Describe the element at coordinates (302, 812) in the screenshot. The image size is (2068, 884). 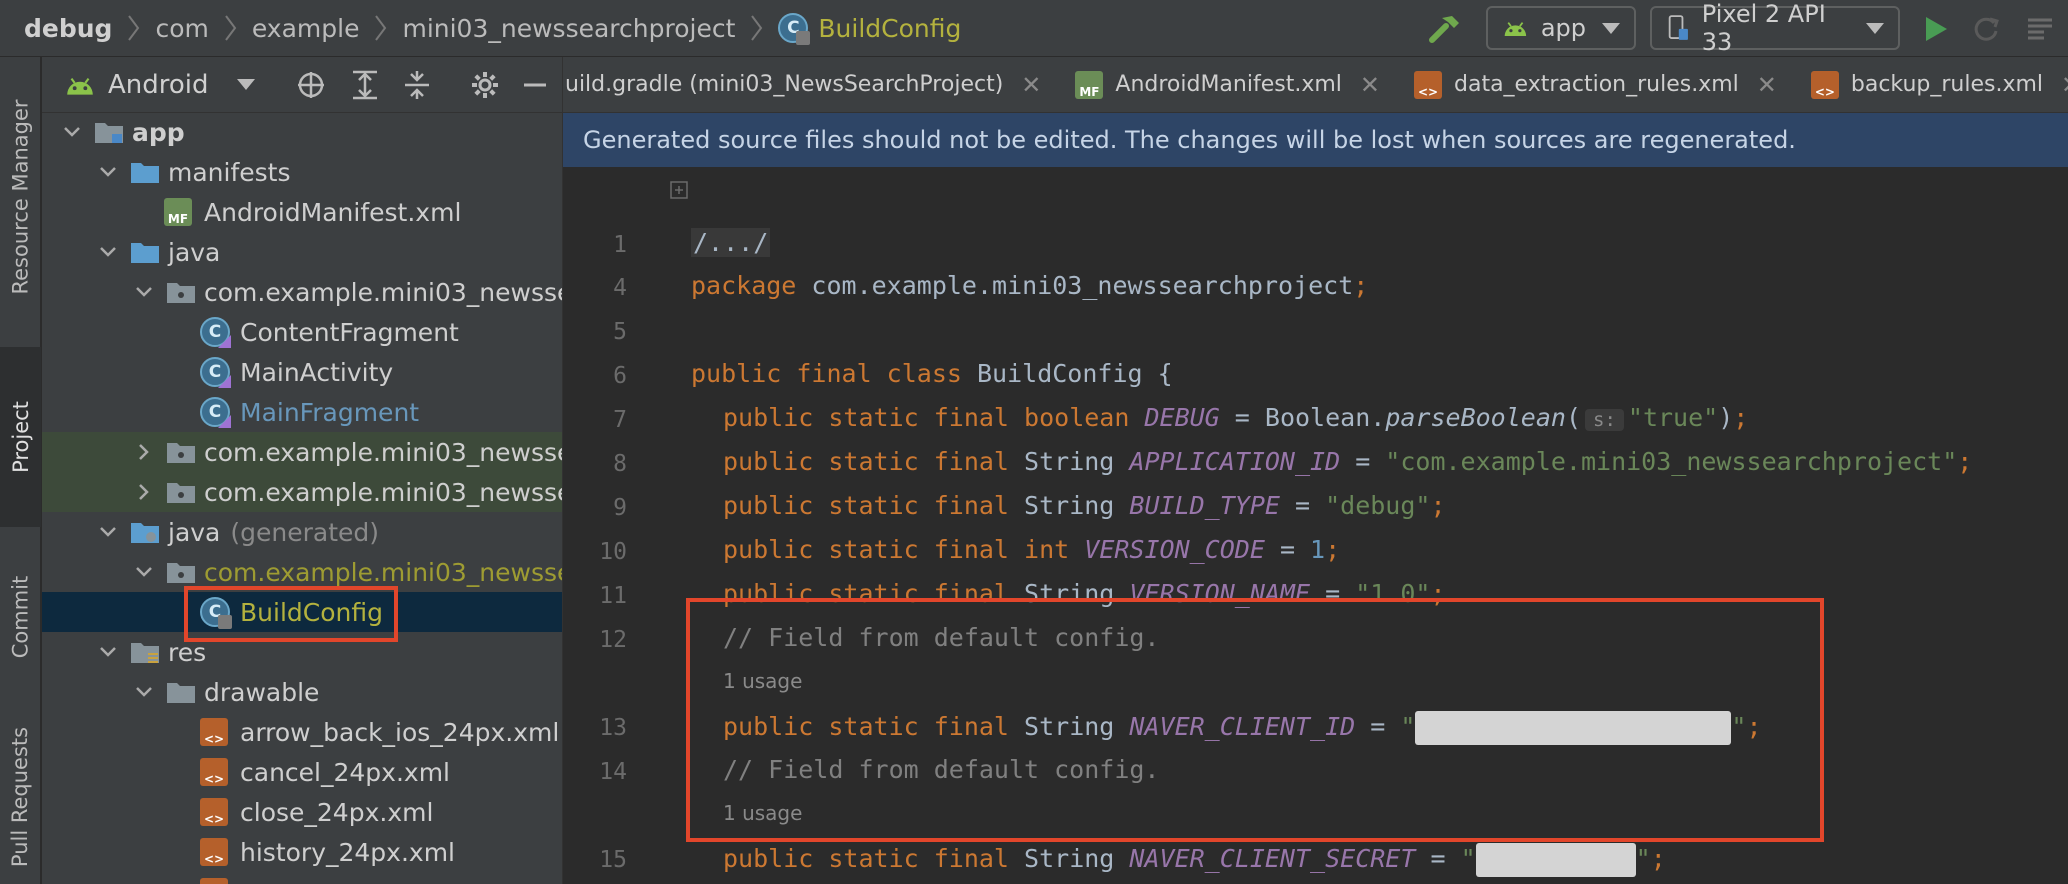
I see `tree-item-close: <> close_24px.xml` at that location.